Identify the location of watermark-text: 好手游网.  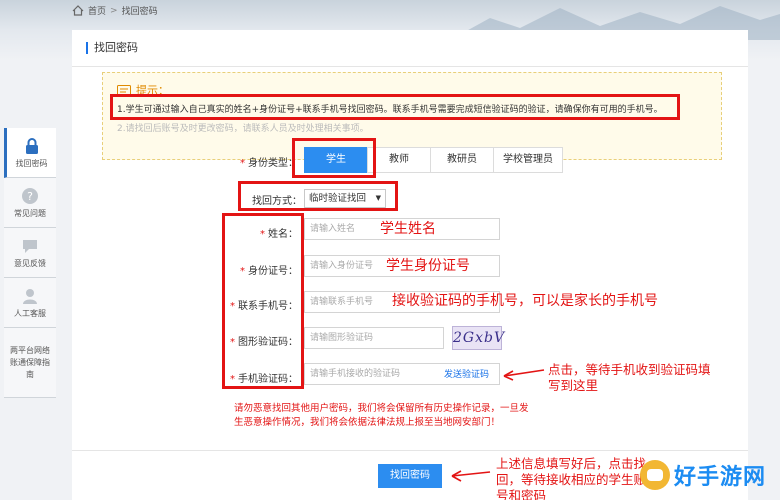
(720, 477).